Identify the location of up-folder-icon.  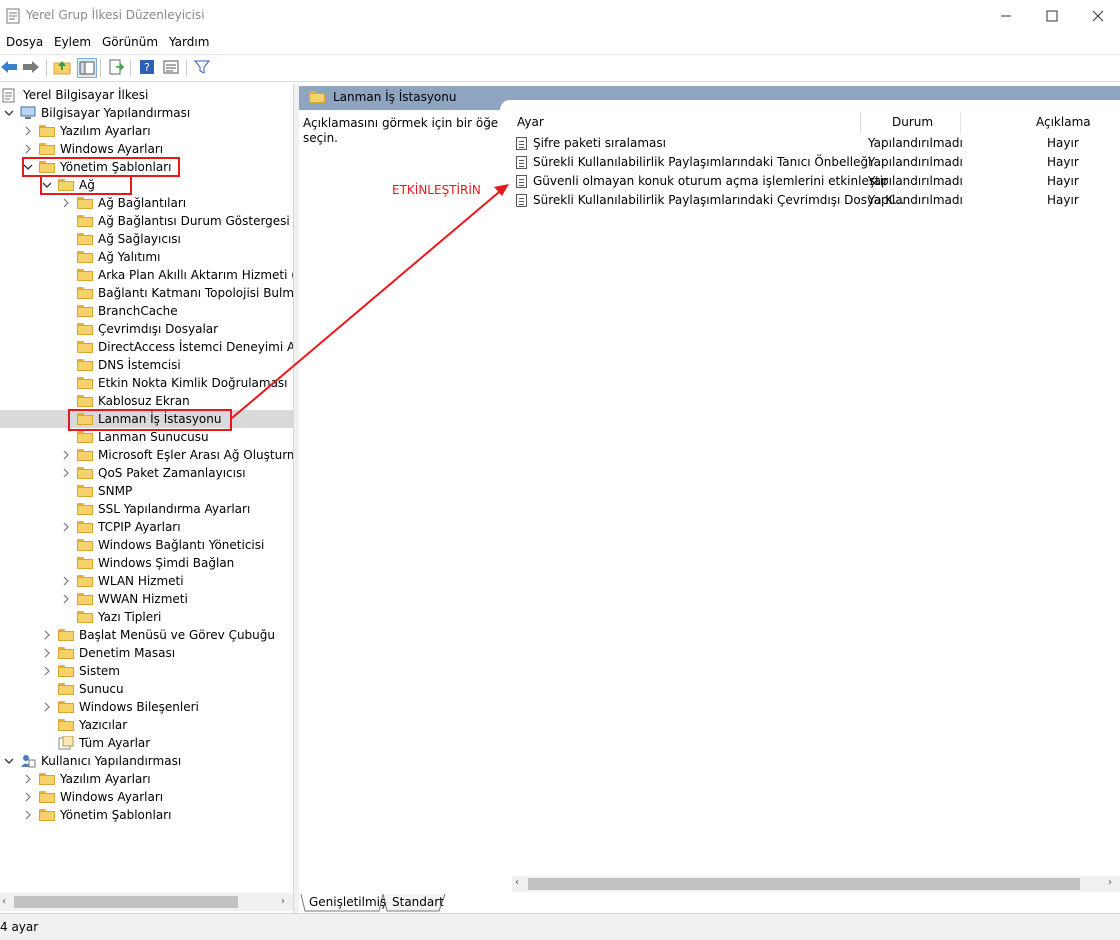
(62, 67).